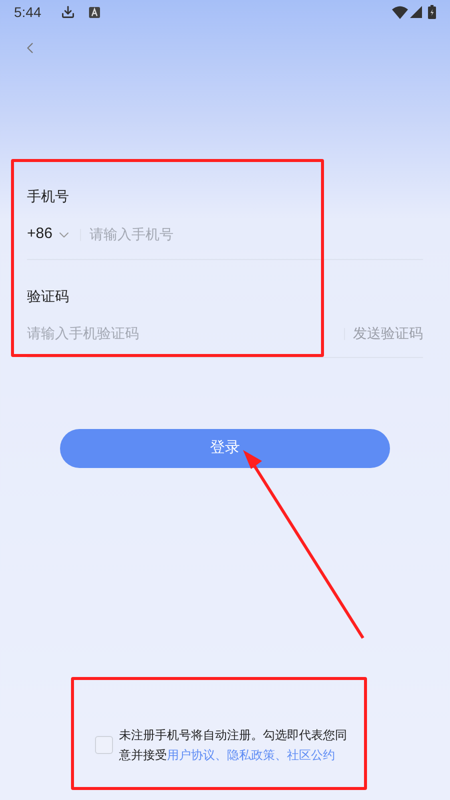  Describe the element at coordinates (49, 234) in the screenshot. I see `country-code-selector: +86` at that location.